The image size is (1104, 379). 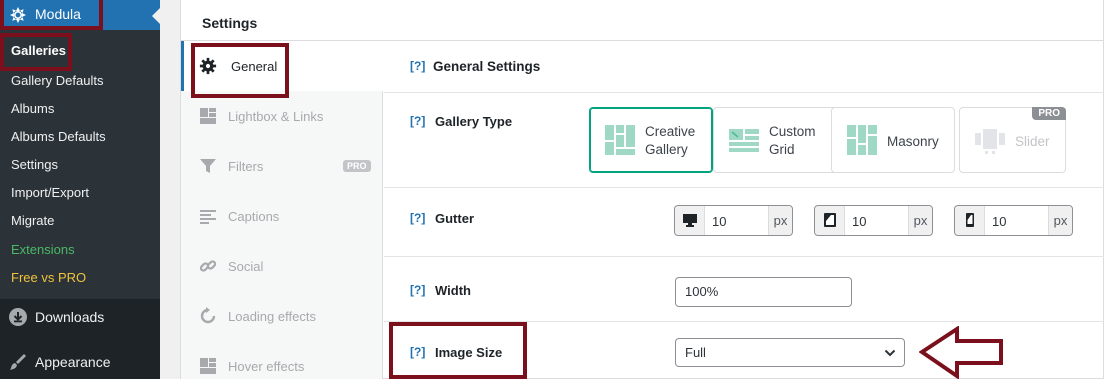 I want to click on appearance-label: Appearance, so click(x=73, y=362).